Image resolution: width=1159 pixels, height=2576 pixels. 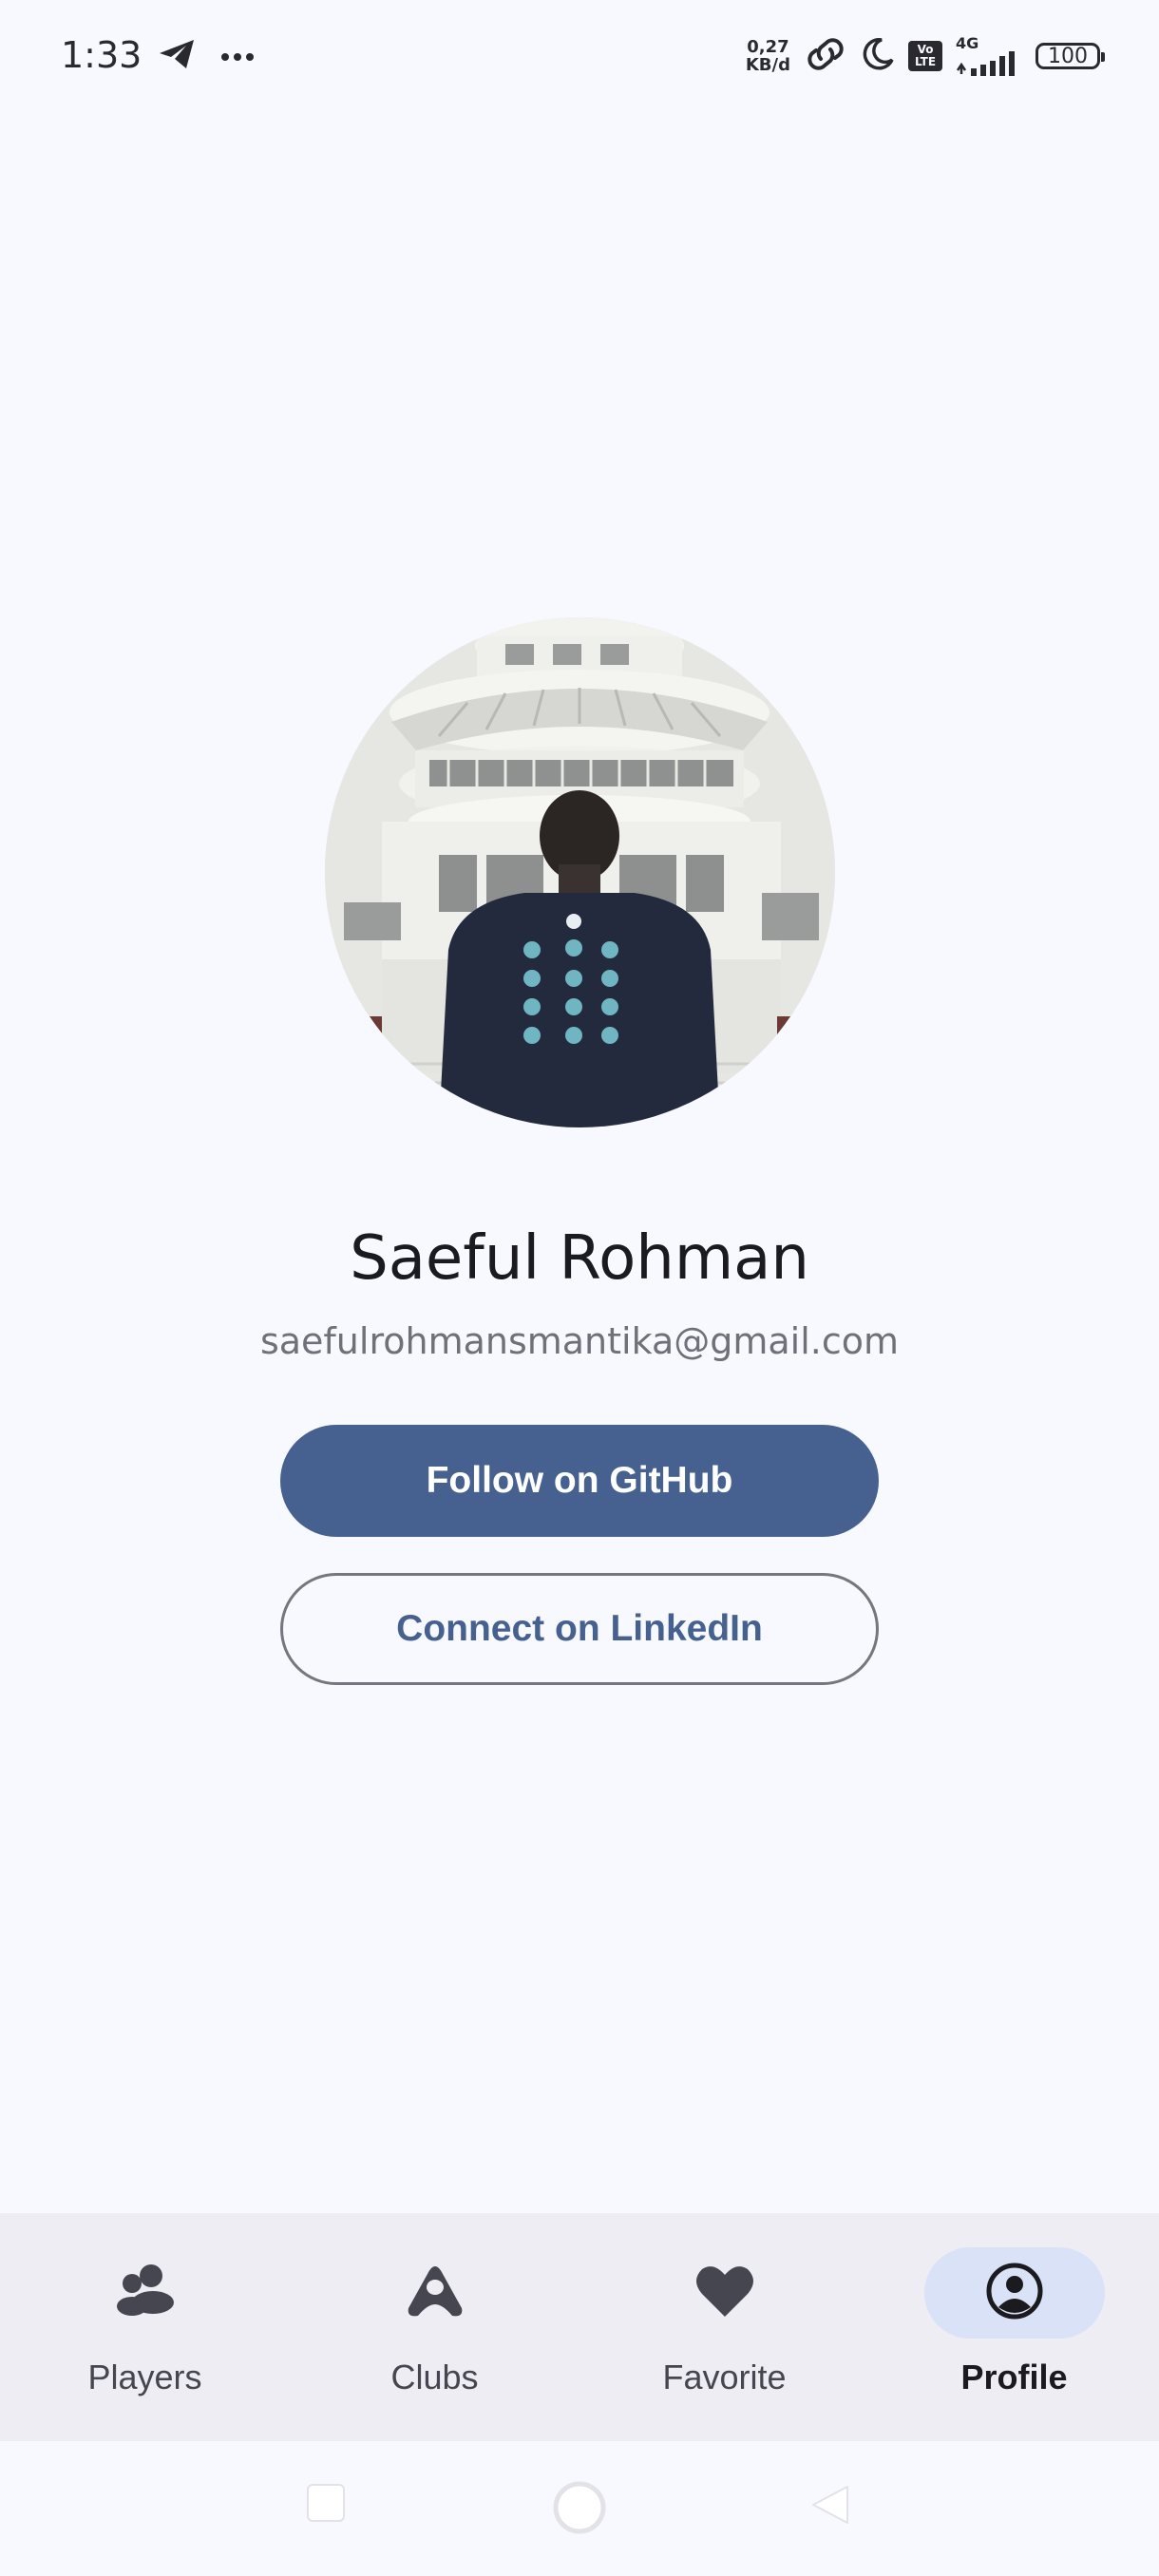 I want to click on avatar, so click(x=580, y=872).